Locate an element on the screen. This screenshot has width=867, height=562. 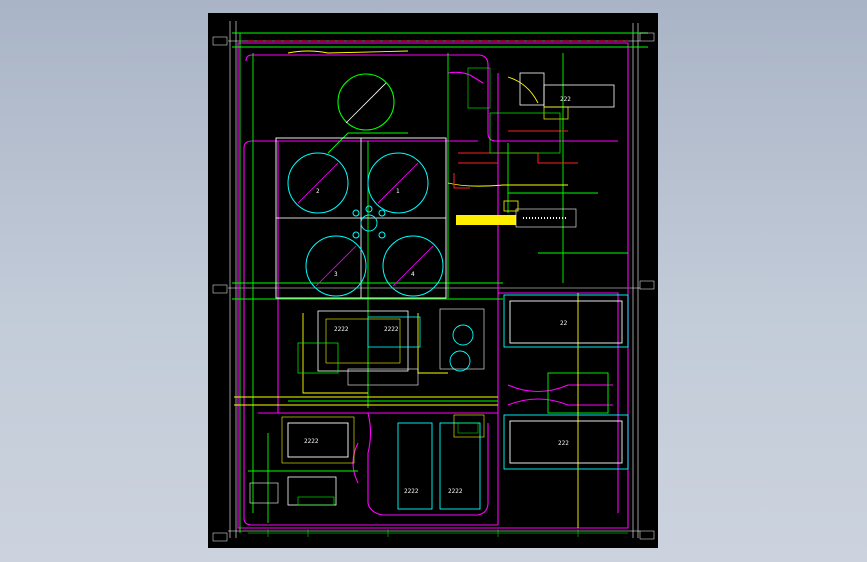
distribution-well is located at coordinates (369, 223).